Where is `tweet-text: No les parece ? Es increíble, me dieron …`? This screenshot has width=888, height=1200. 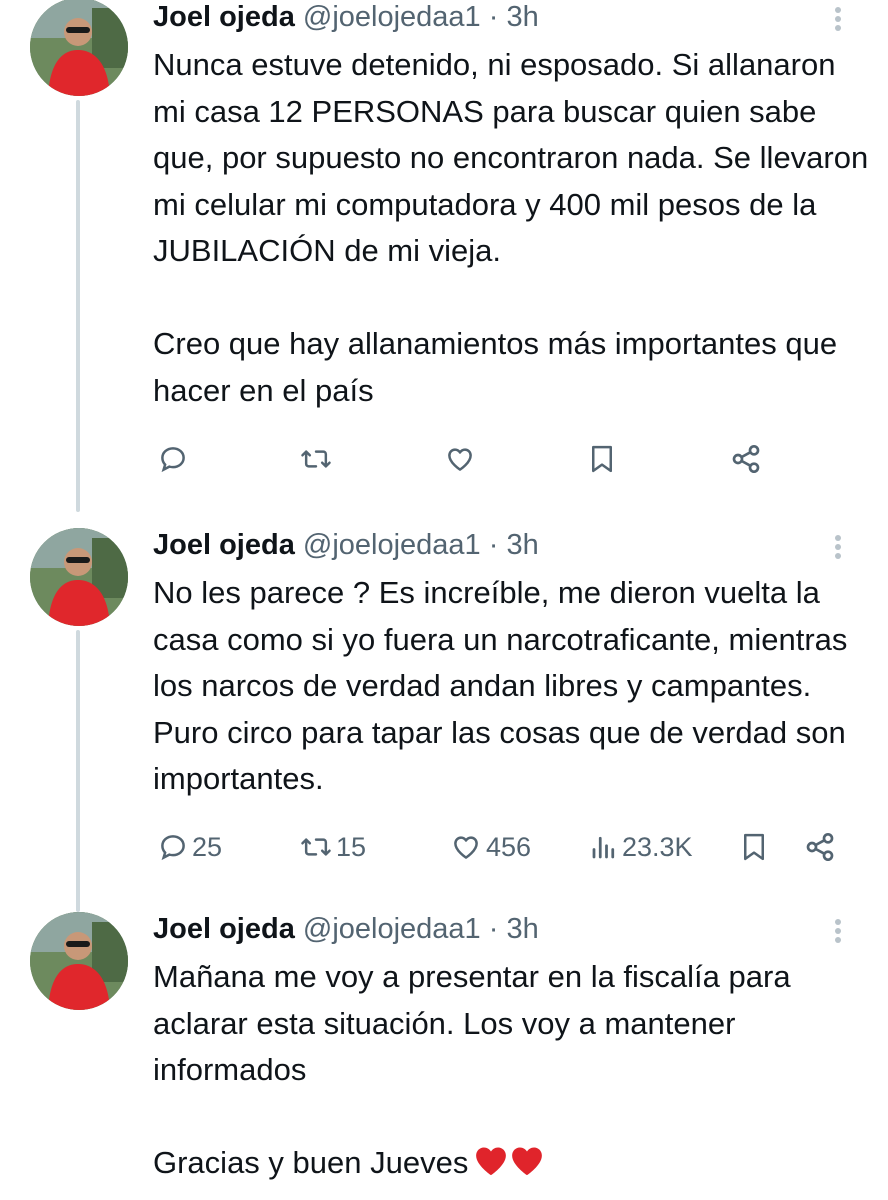
tweet-text: No les parece ? Es increíble, me dieron … is located at coordinates (500, 685).